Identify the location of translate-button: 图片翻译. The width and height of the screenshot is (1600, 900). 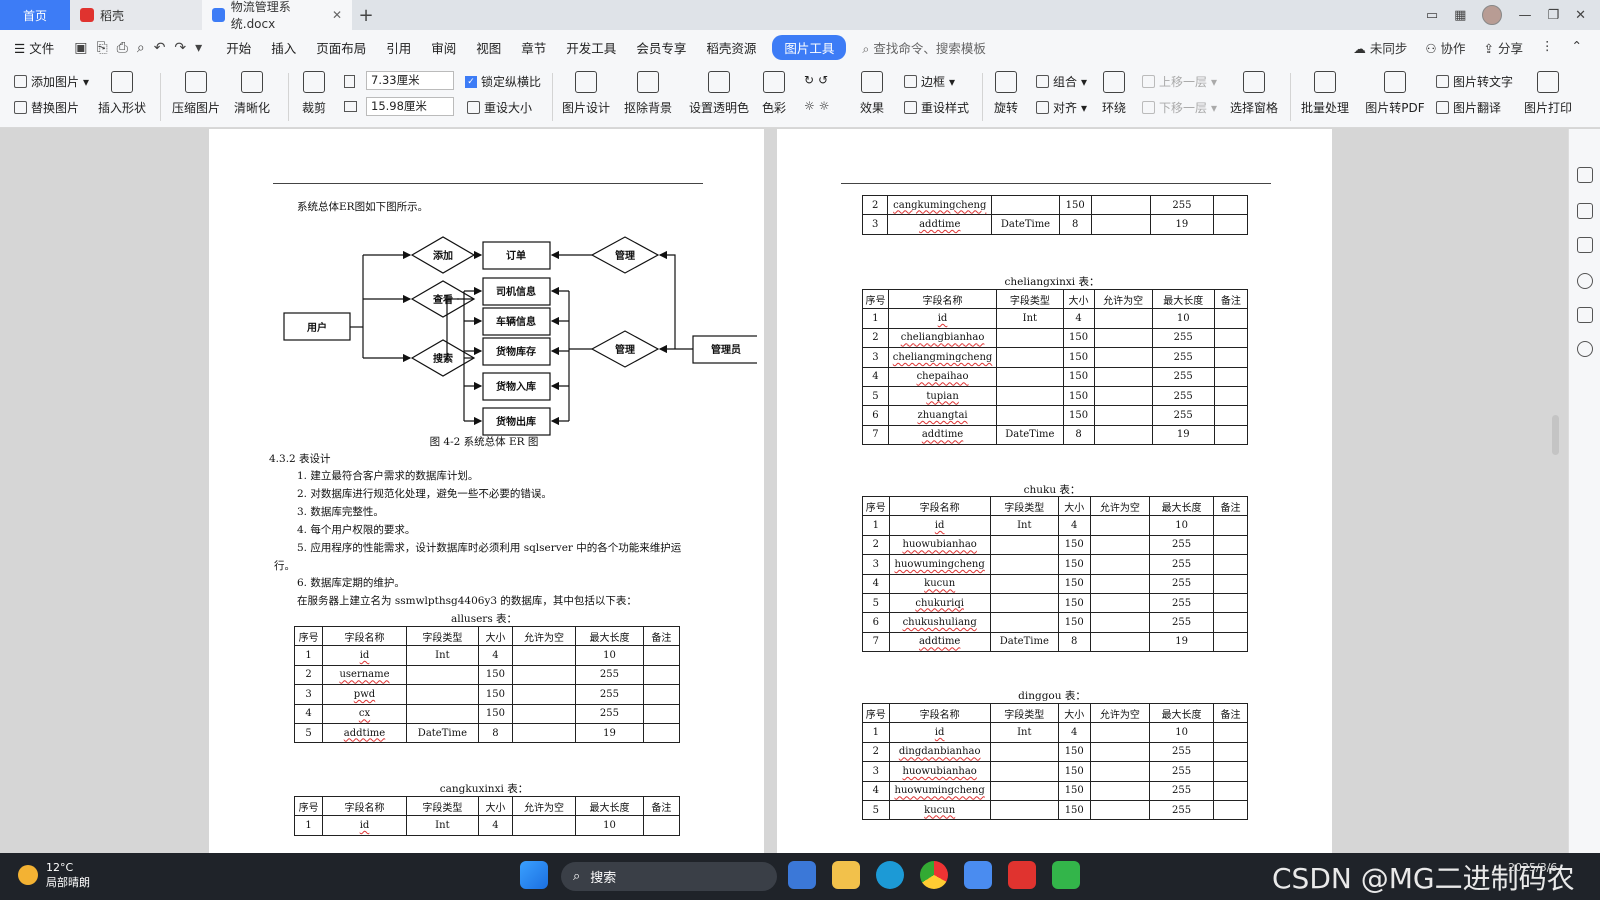
(1468, 107).